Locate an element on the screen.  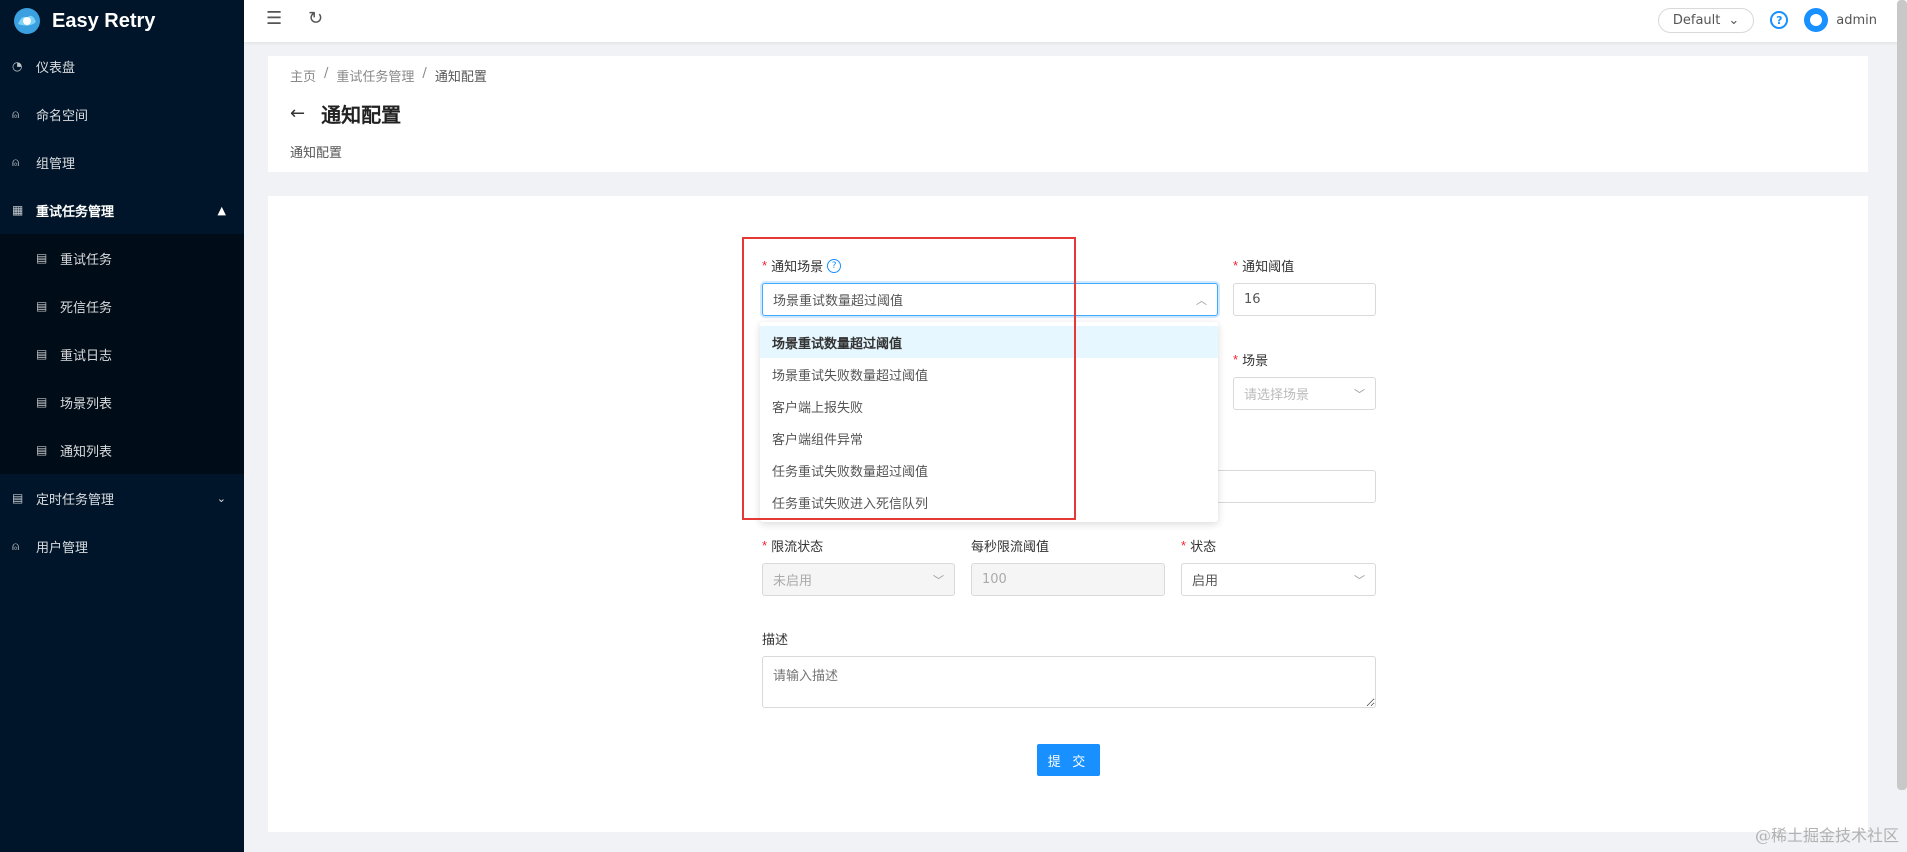
top-header: ☰ ↻ Default ⌄ ? admin is located at coordinates (1075, 21).